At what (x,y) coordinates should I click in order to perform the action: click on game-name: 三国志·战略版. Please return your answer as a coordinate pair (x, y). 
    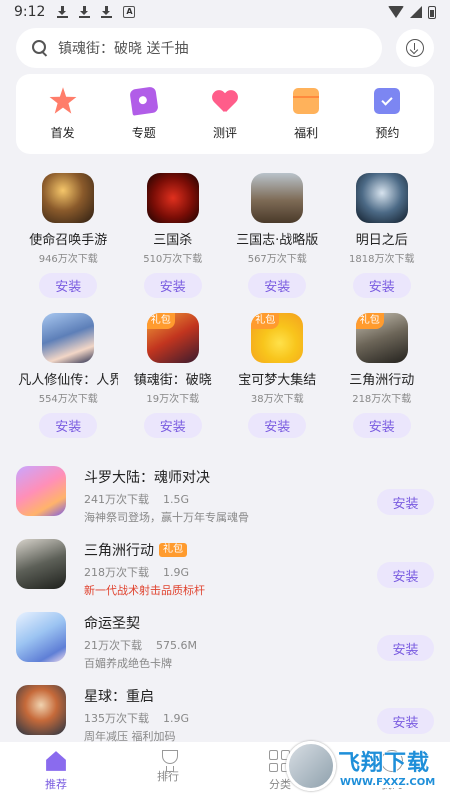
    Looking at the image, I should click on (277, 240).